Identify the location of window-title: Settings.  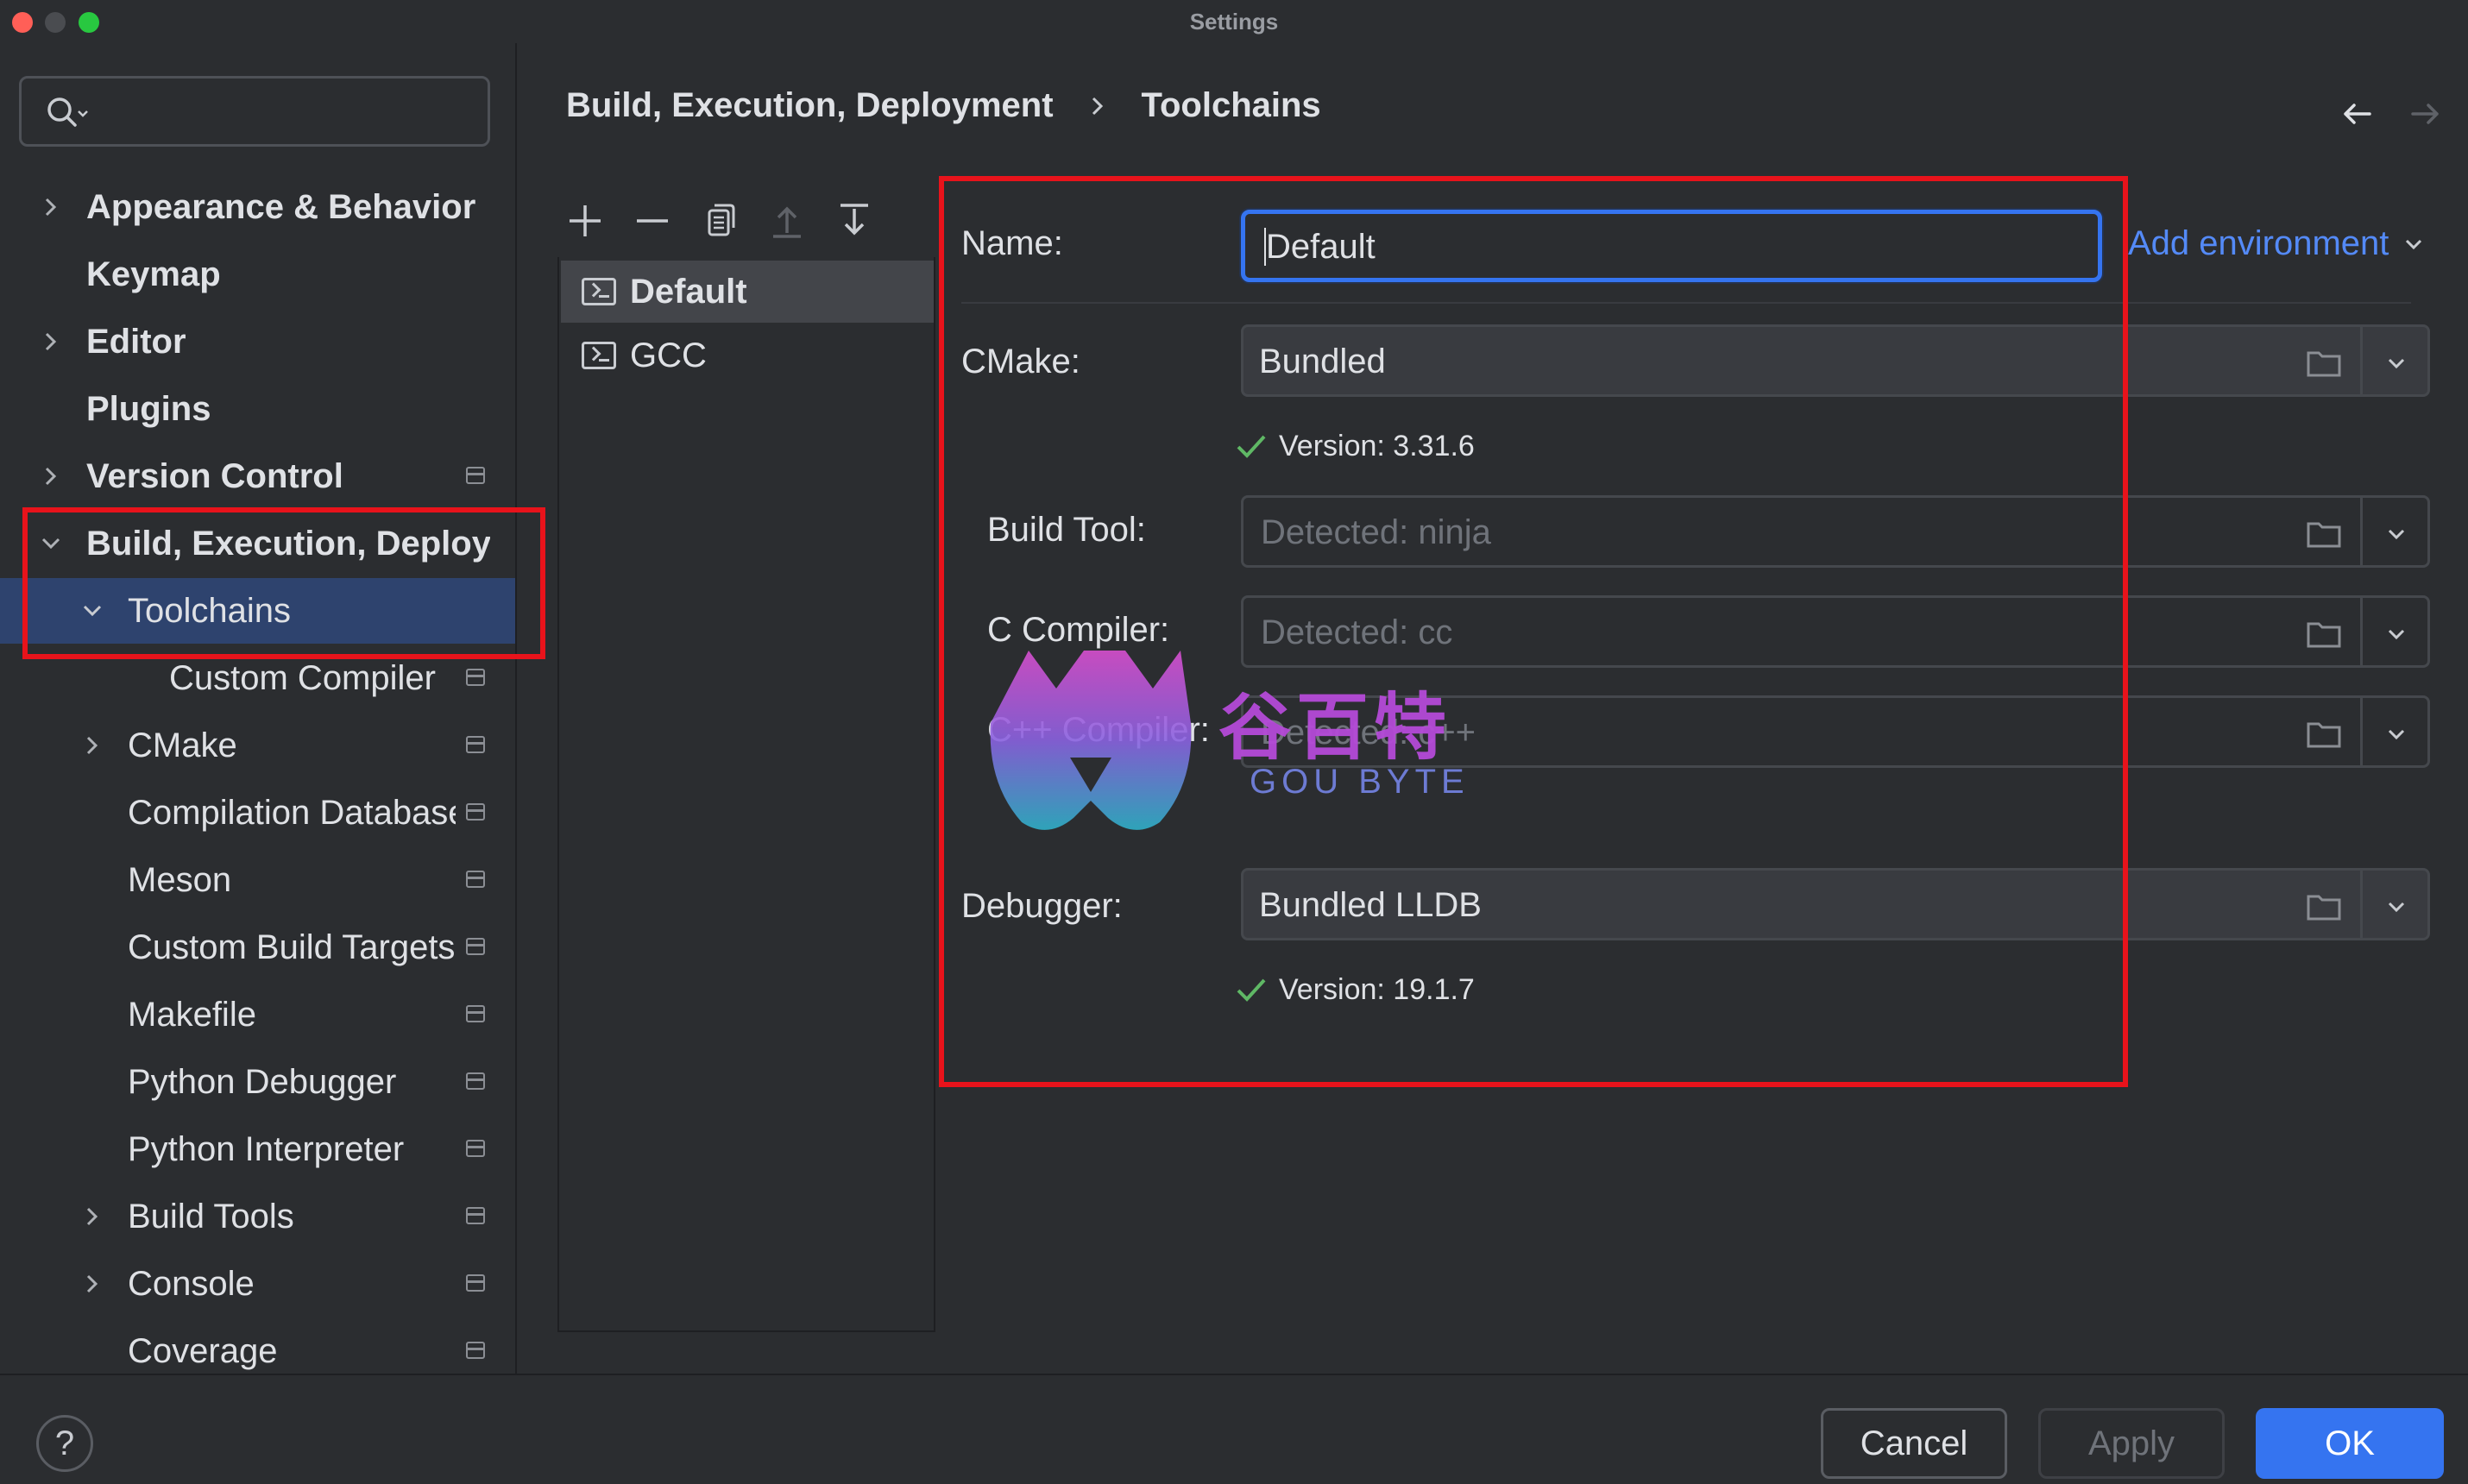
(1234, 22).